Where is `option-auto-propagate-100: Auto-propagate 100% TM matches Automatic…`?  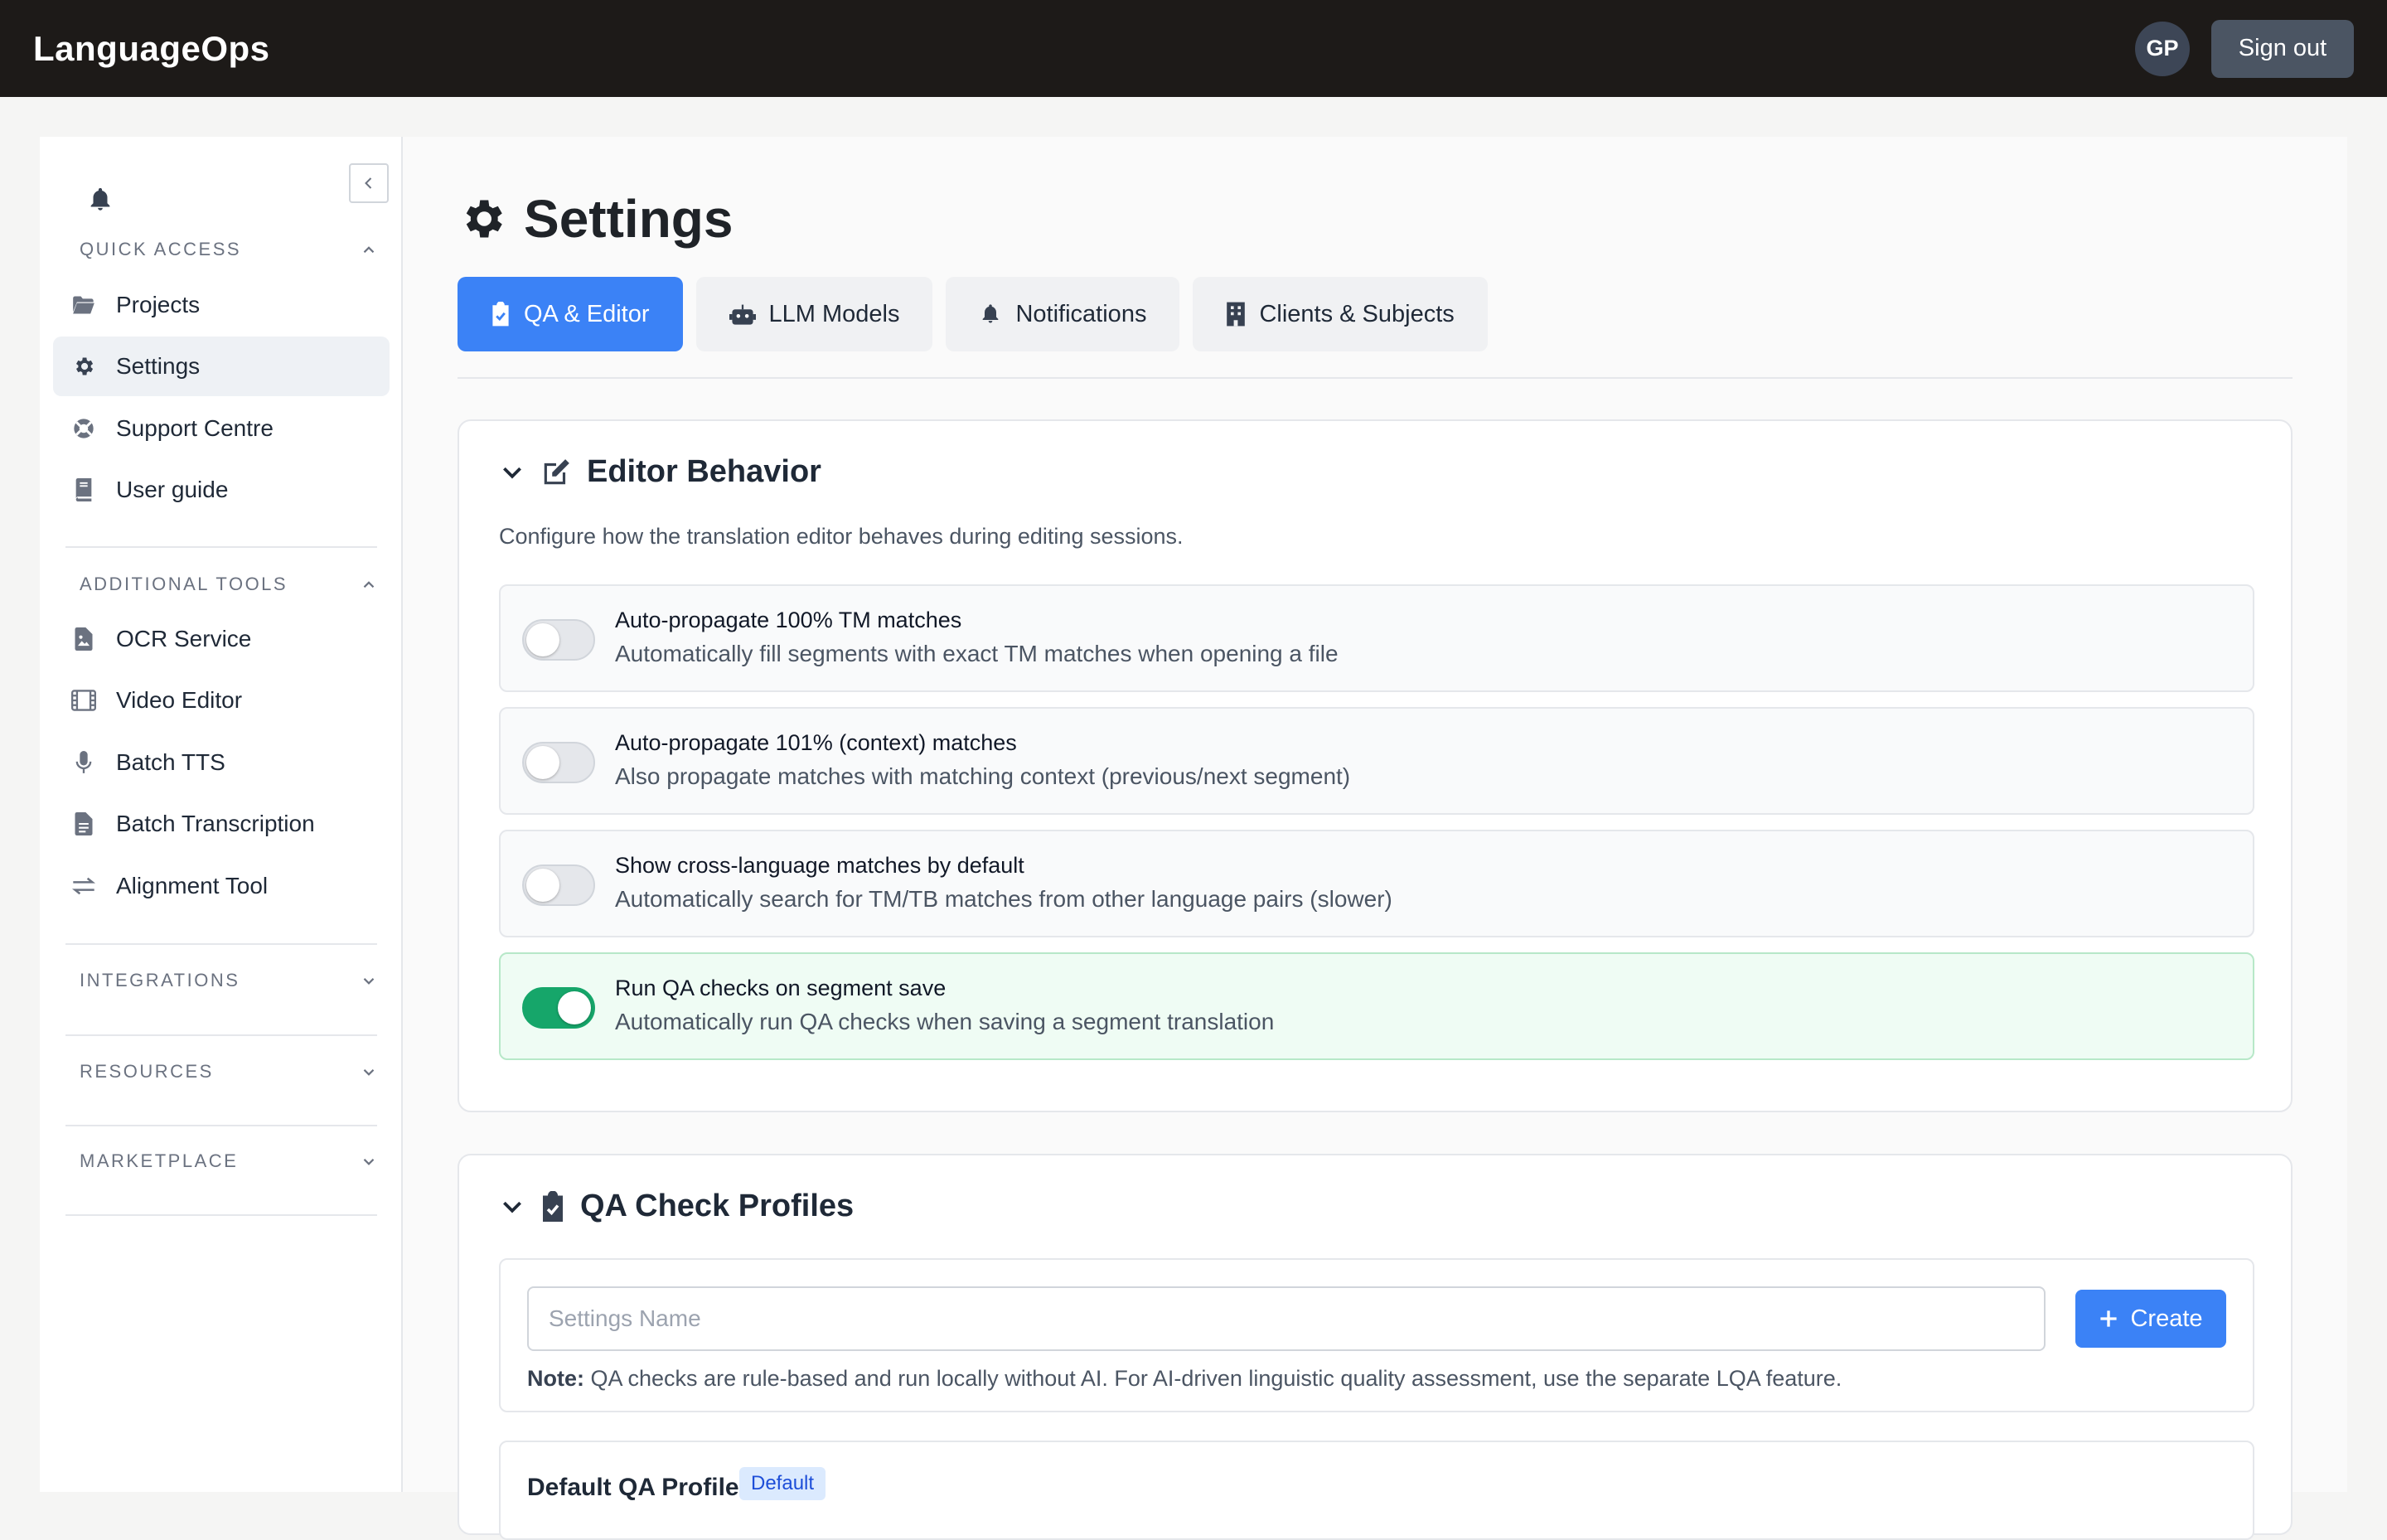 option-auto-propagate-100: Auto-propagate 100% TM matches Automatic… is located at coordinates (1376, 638).